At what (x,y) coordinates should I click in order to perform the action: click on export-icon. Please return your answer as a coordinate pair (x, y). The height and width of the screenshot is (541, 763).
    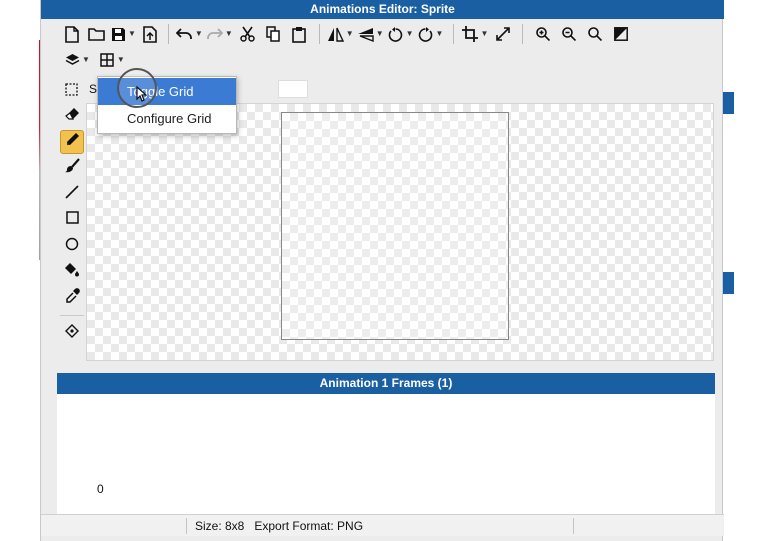
    Looking at the image, I should click on (150, 34).